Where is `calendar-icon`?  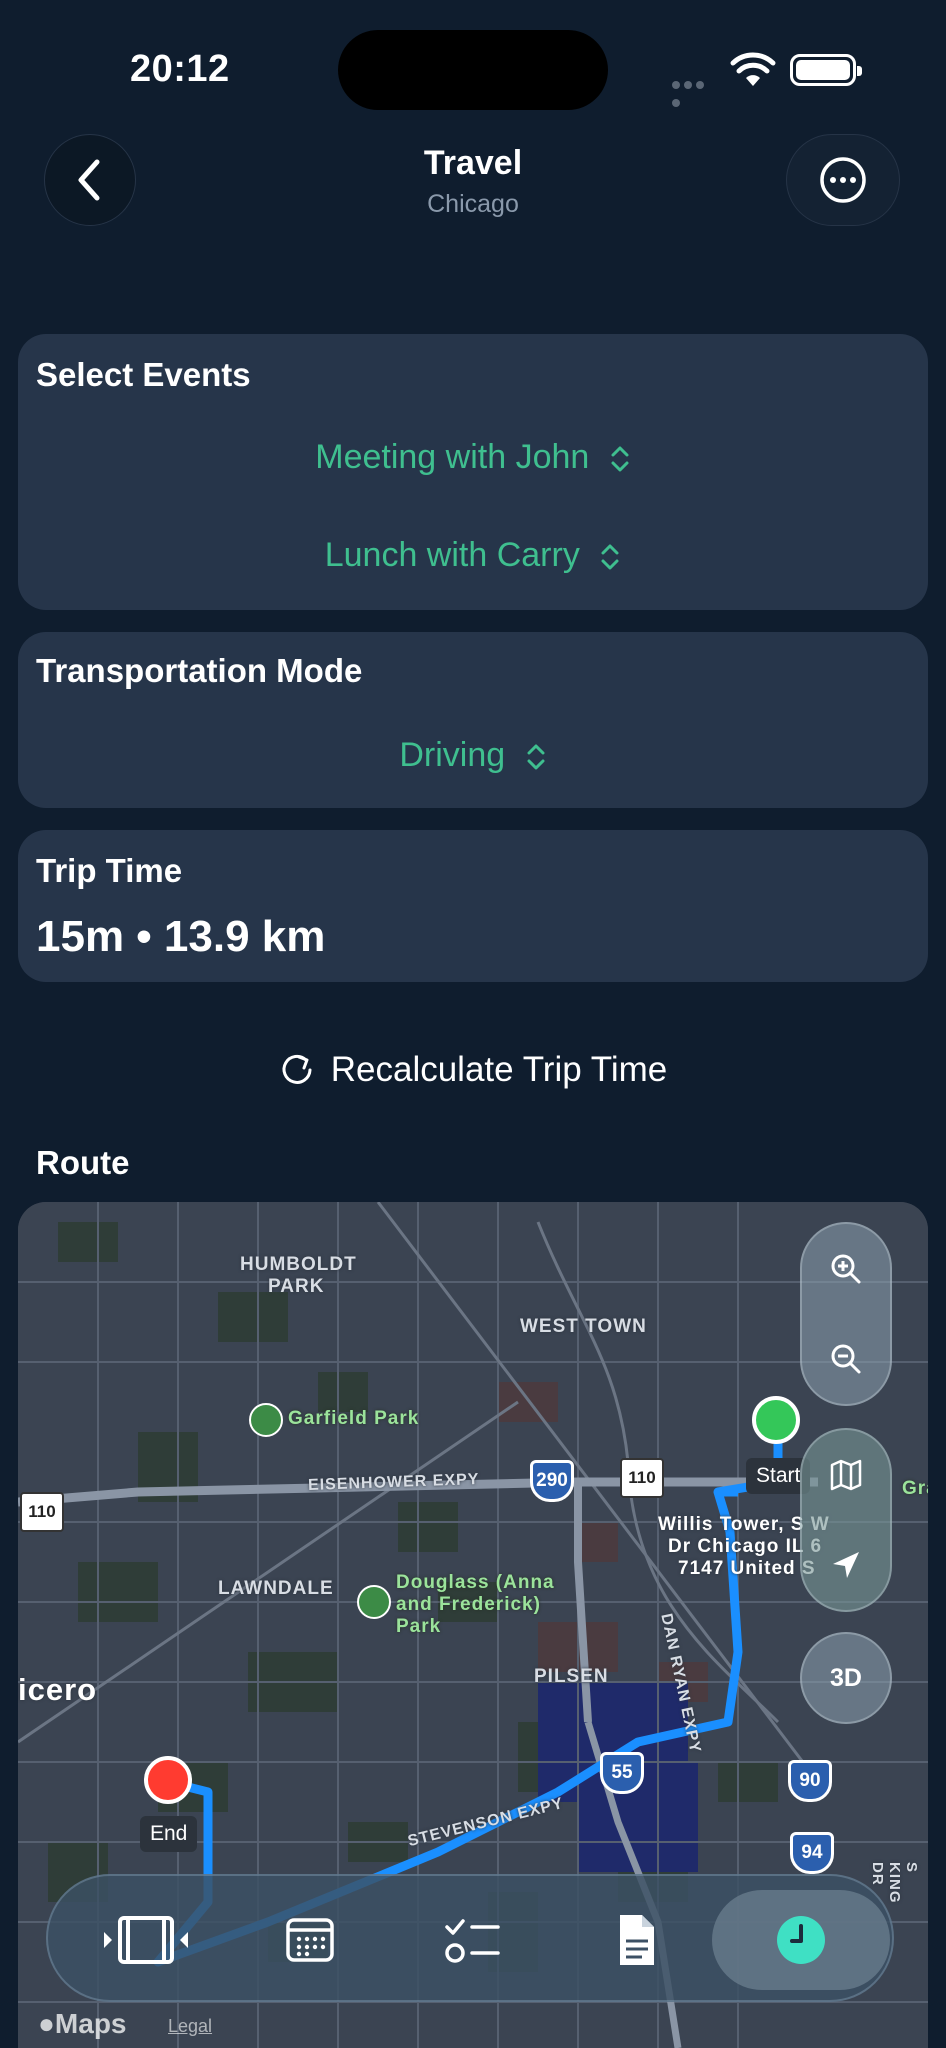
calendar-icon is located at coordinates (310, 1940).